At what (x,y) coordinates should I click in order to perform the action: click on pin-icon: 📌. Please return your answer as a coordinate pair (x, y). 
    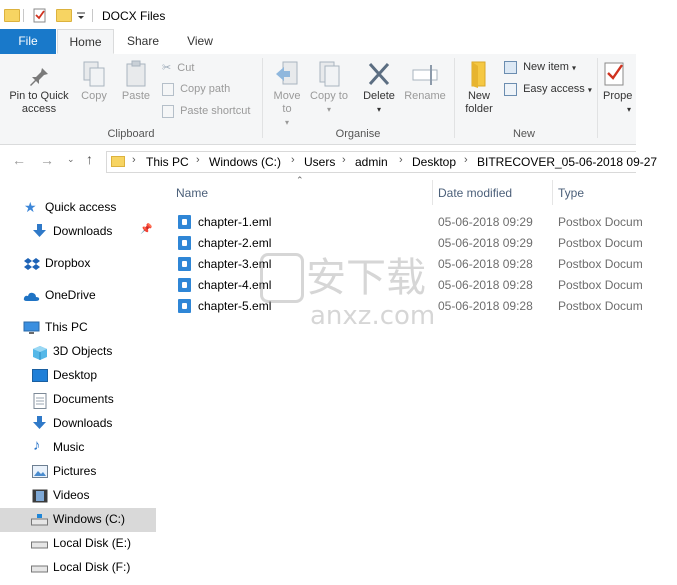
    Looking at the image, I should click on (147, 231).